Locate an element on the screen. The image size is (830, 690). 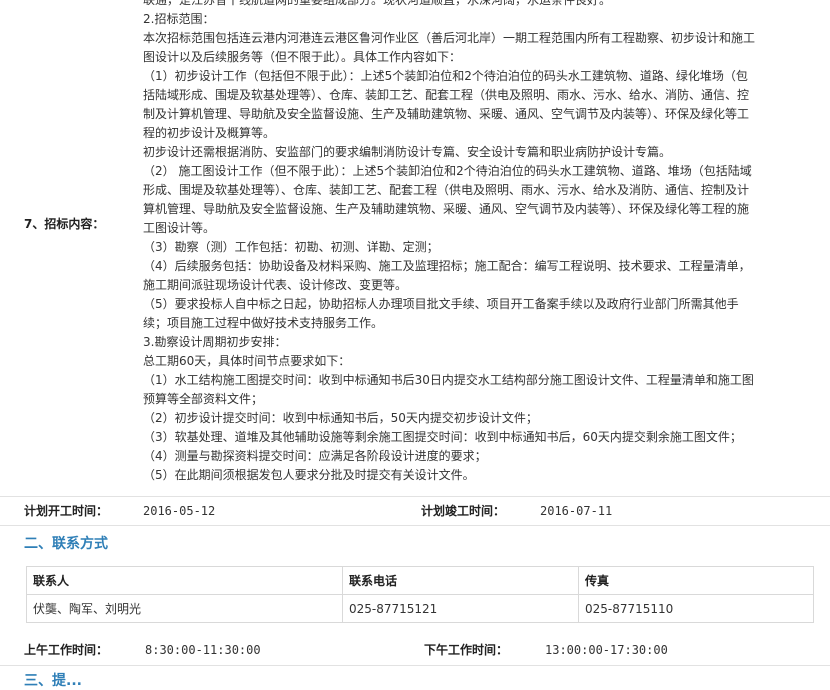
plan-end-label: 计划竣工时间： is located at coordinates (463, 511).